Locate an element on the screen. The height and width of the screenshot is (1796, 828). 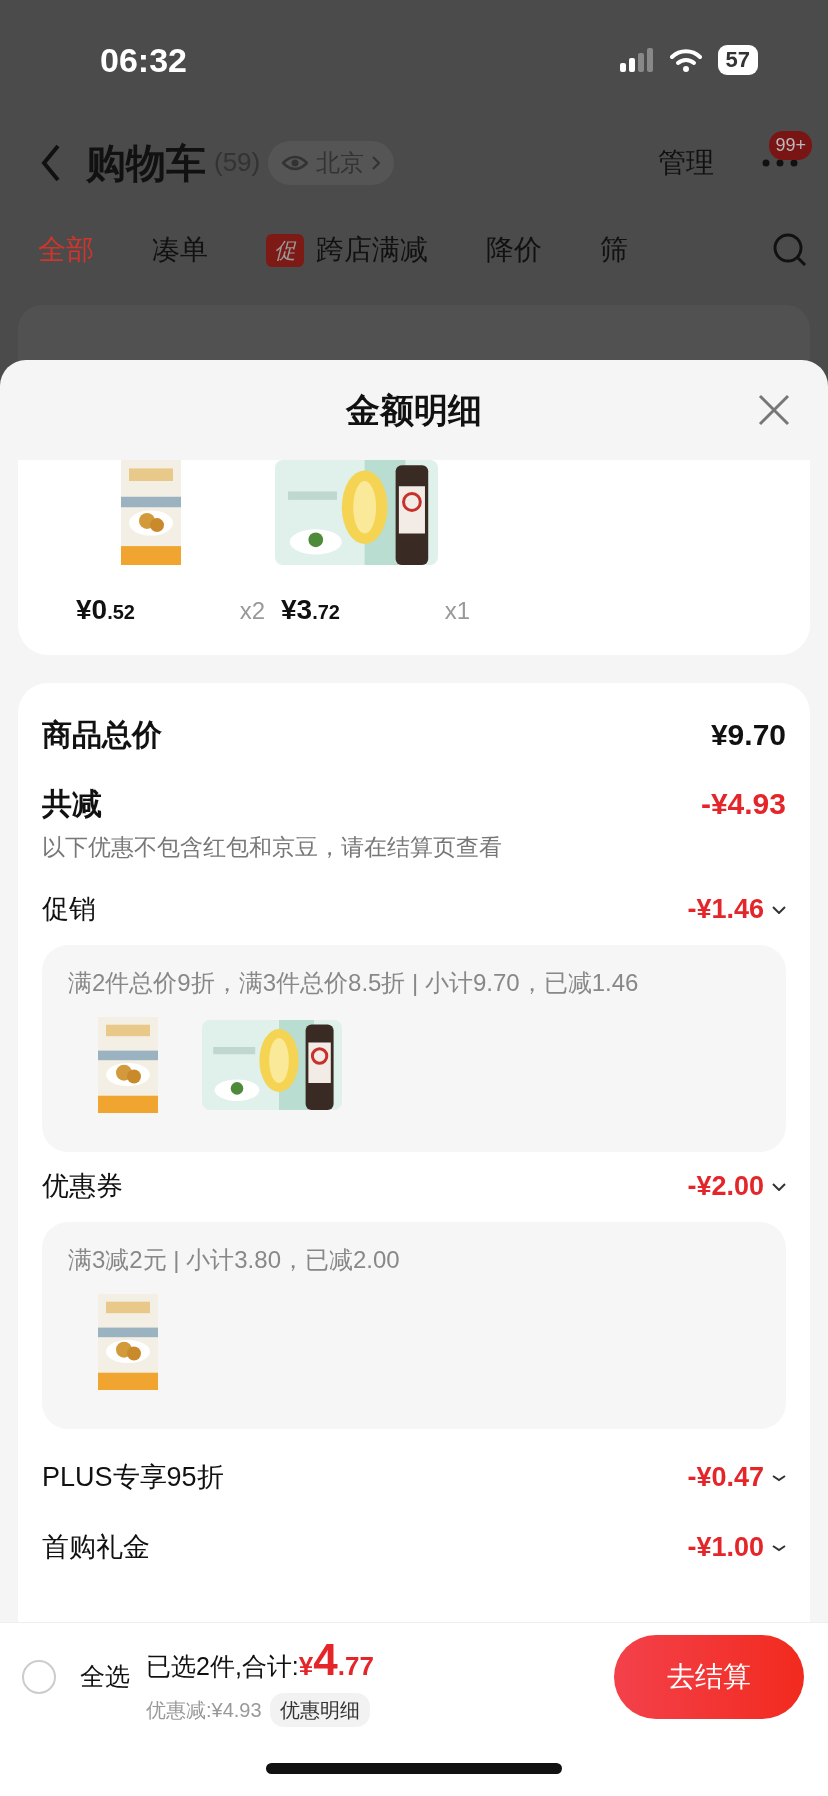
discount-toggle: -¥2.00 is located at coordinates (736, 1186).